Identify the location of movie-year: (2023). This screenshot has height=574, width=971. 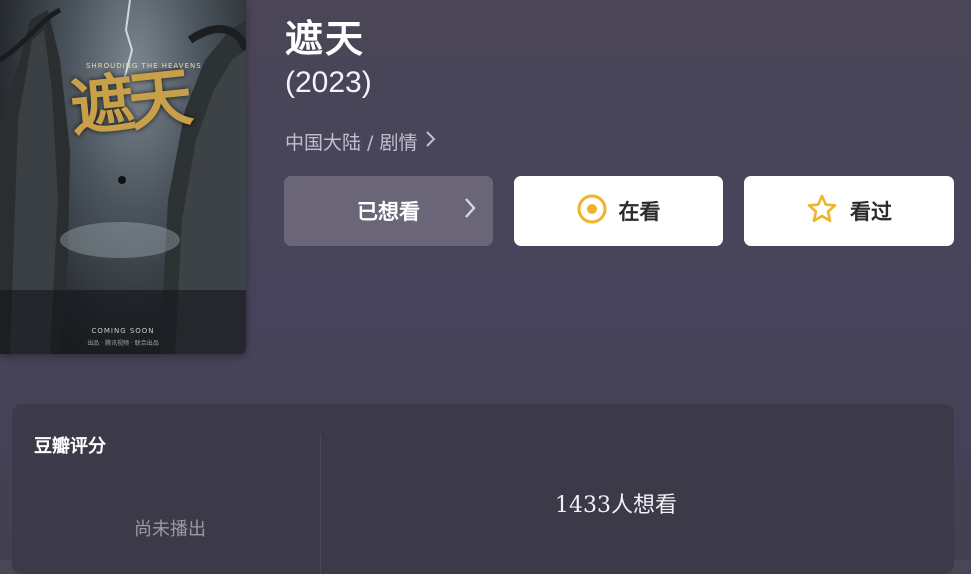
(328, 82).